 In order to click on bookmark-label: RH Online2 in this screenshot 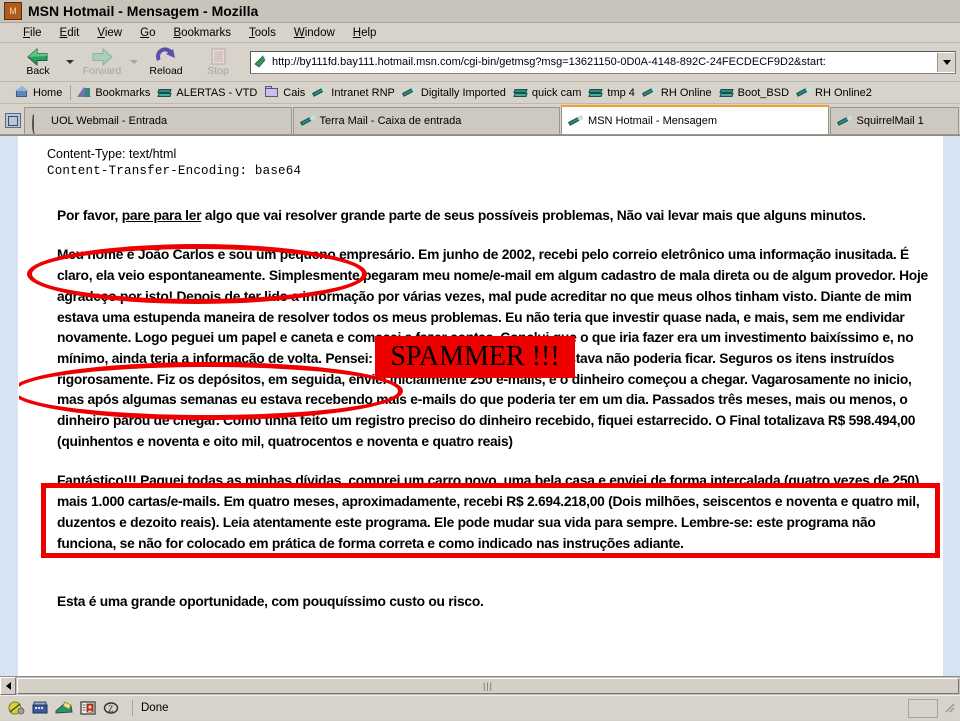, I will do `click(843, 92)`.